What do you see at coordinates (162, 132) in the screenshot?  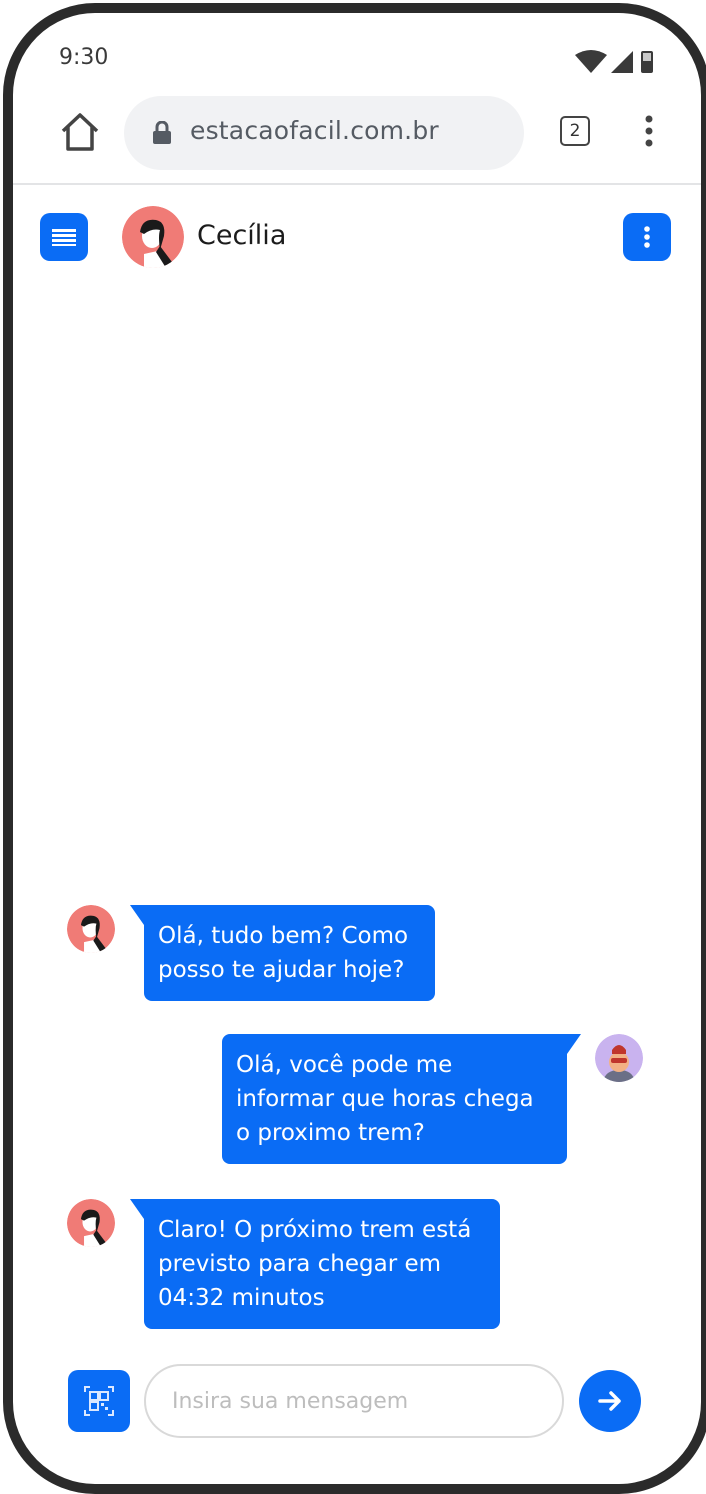 I see `lock-icon` at bounding box center [162, 132].